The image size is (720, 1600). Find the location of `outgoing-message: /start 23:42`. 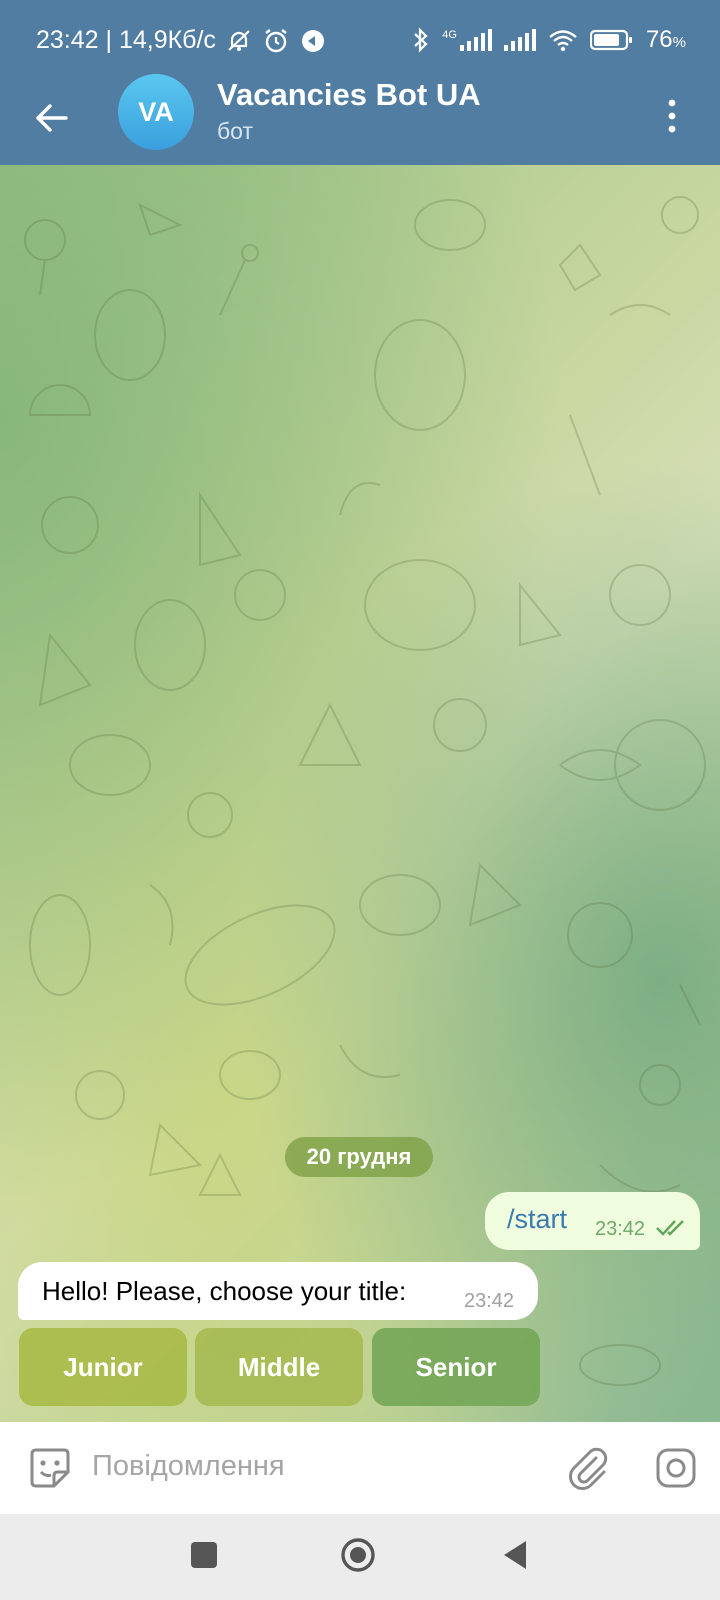

outgoing-message: /start 23:42 is located at coordinates (592, 1221).